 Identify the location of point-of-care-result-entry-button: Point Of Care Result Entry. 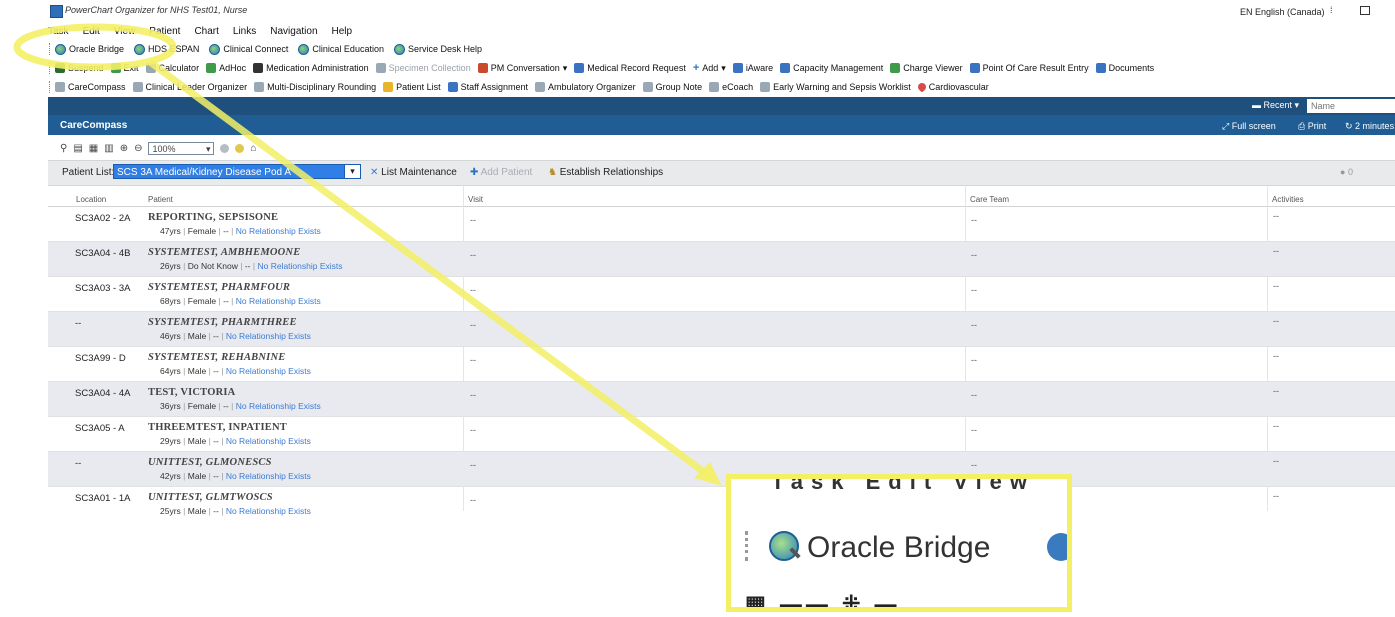
(1029, 68).